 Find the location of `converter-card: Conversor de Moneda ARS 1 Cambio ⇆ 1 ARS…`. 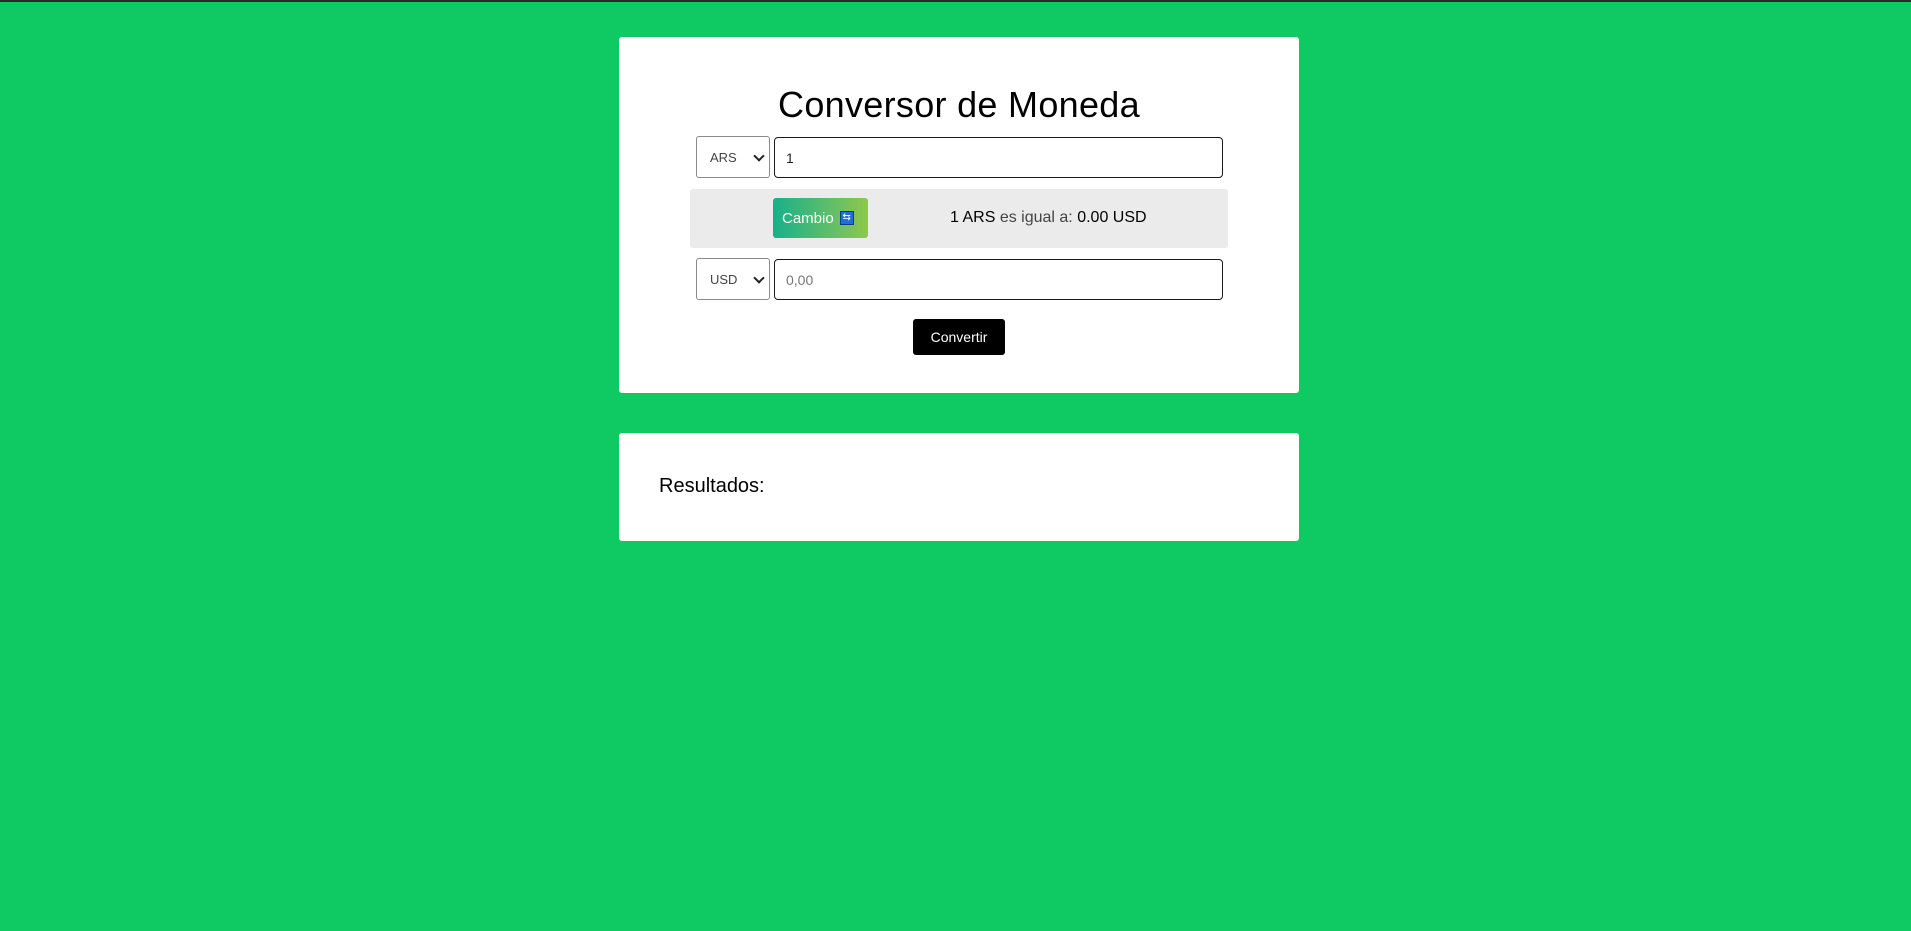

converter-card: Conversor de Moneda ARS 1 Cambio ⇆ 1 ARS… is located at coordinates (959, 215).